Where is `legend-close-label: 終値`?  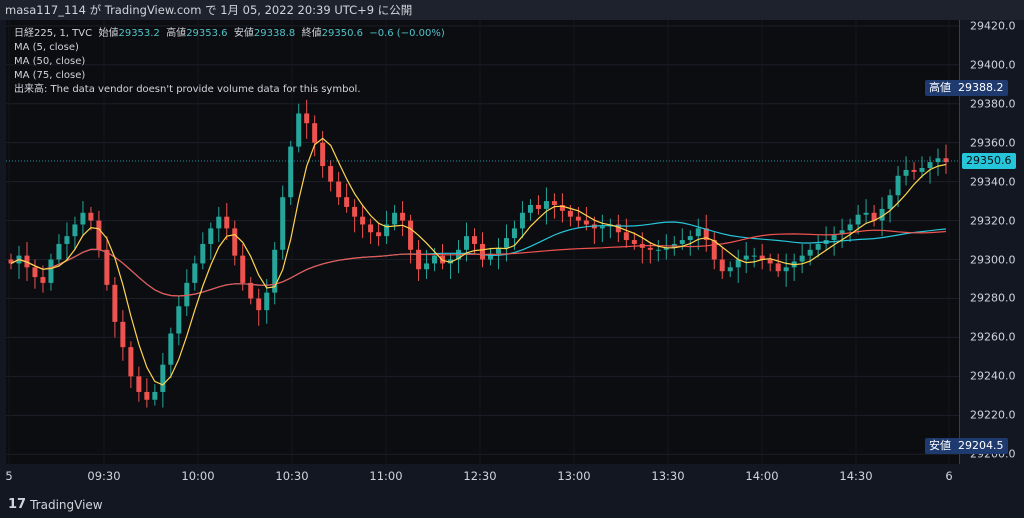 legend-close-label: 終値 is located at coordinates (311, 33).